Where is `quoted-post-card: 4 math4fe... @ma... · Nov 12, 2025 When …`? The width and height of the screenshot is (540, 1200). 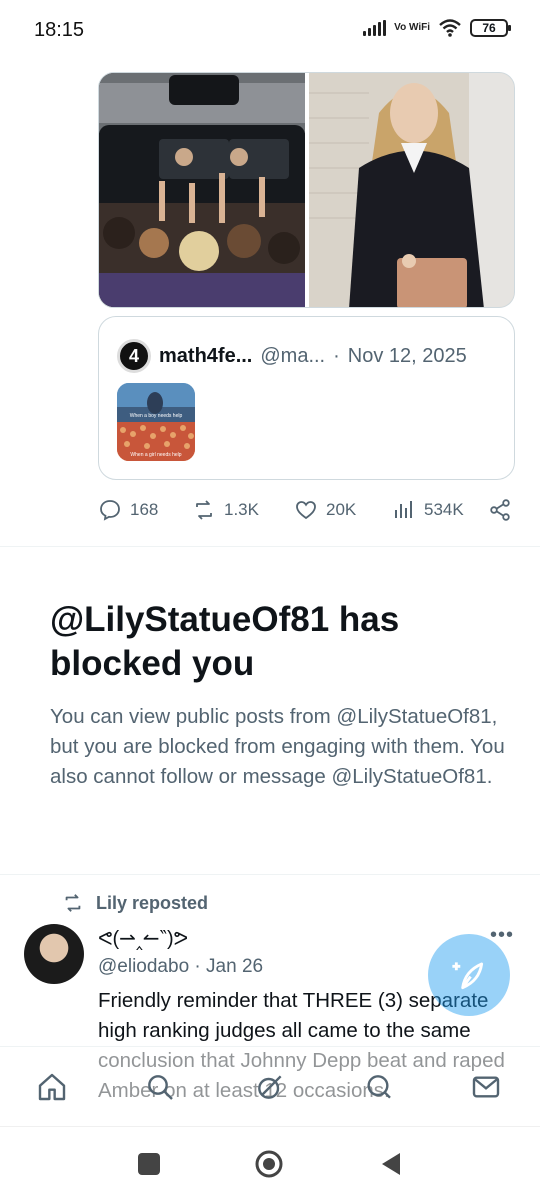 quoted-post-card: 4 math4fe... @ma... · Nov 12, 2025 When … is located at coordinates (306, 398).